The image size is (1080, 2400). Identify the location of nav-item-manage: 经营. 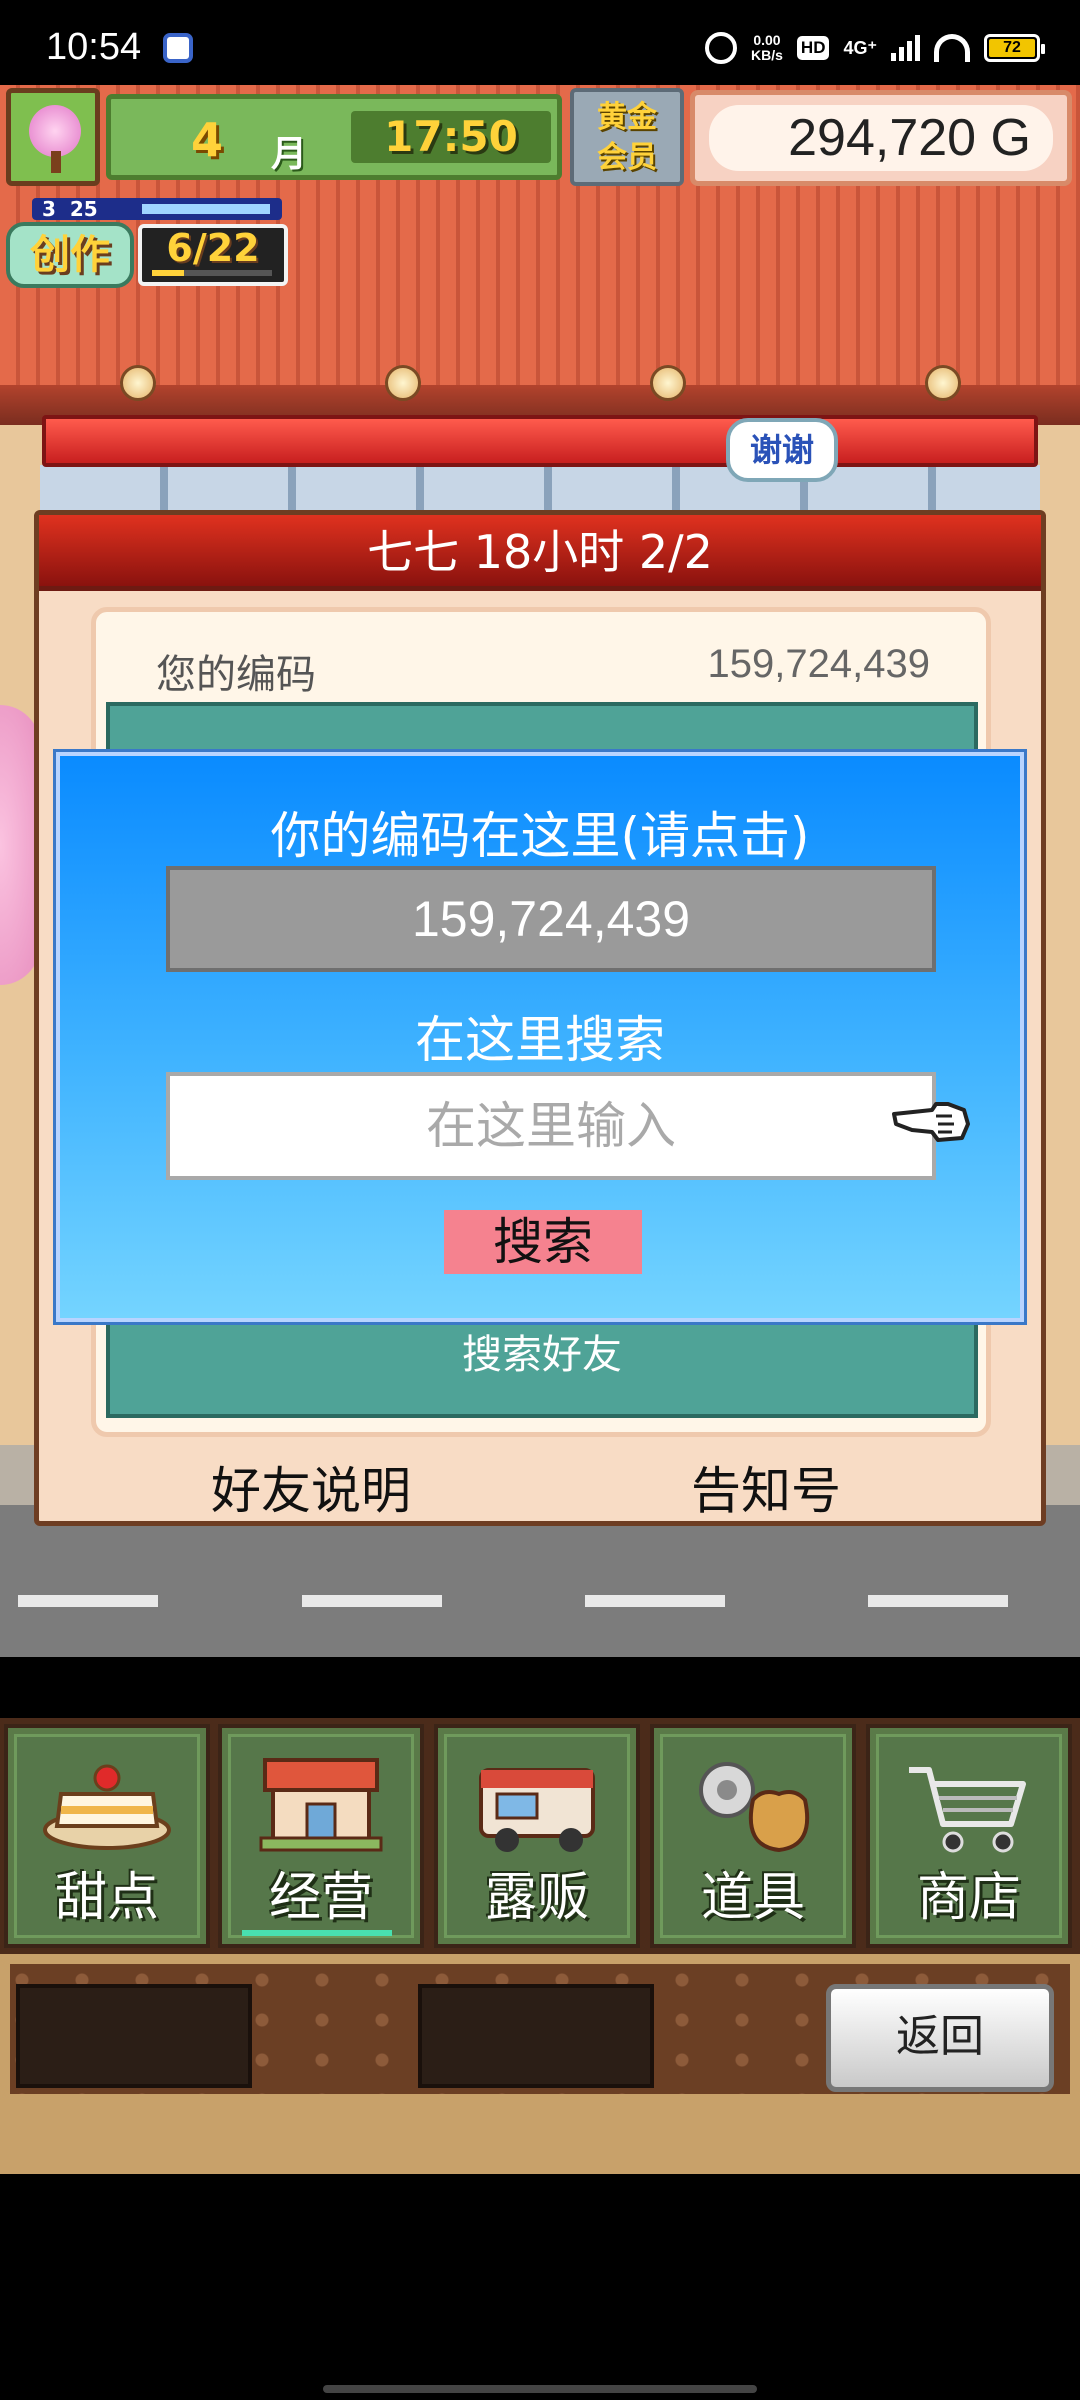
(321, 1836).